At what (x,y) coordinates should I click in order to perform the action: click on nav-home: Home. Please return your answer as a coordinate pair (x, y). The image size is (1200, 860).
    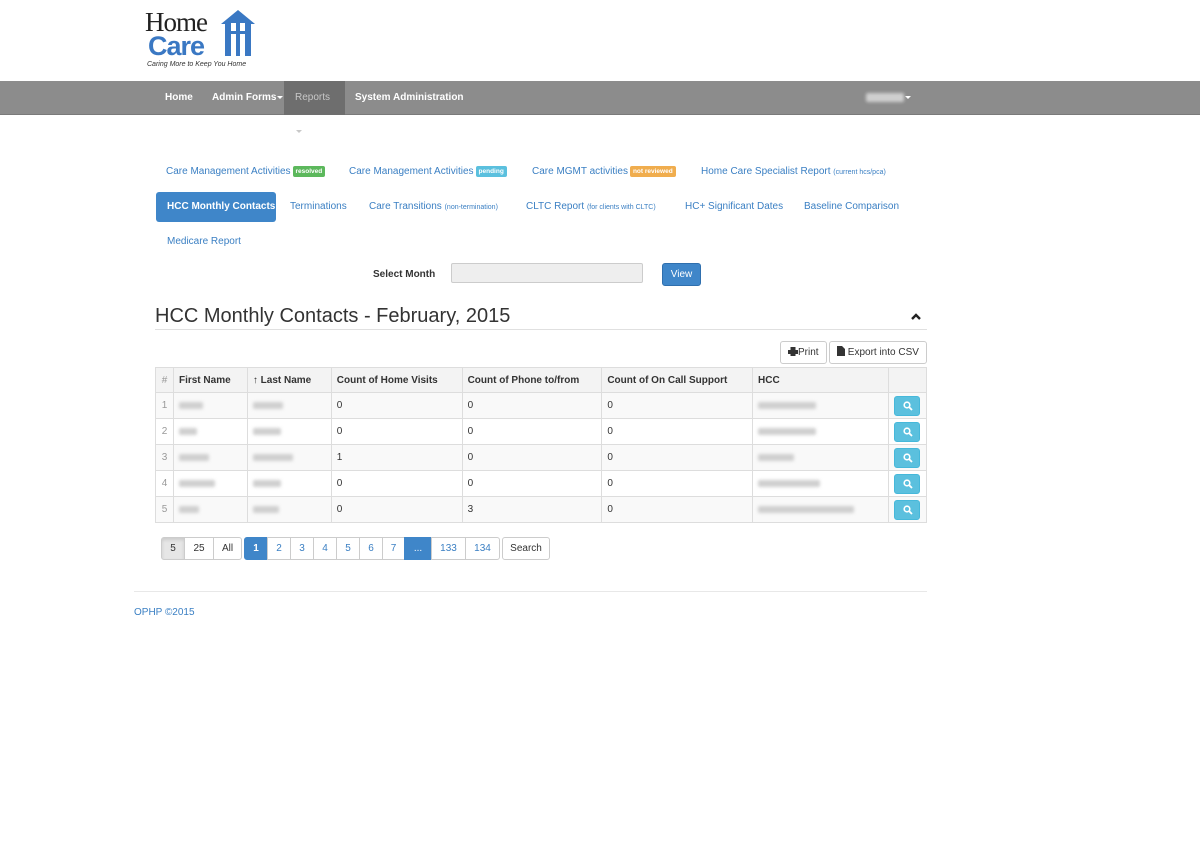
    Looking at the image, I should click on (179, 98).